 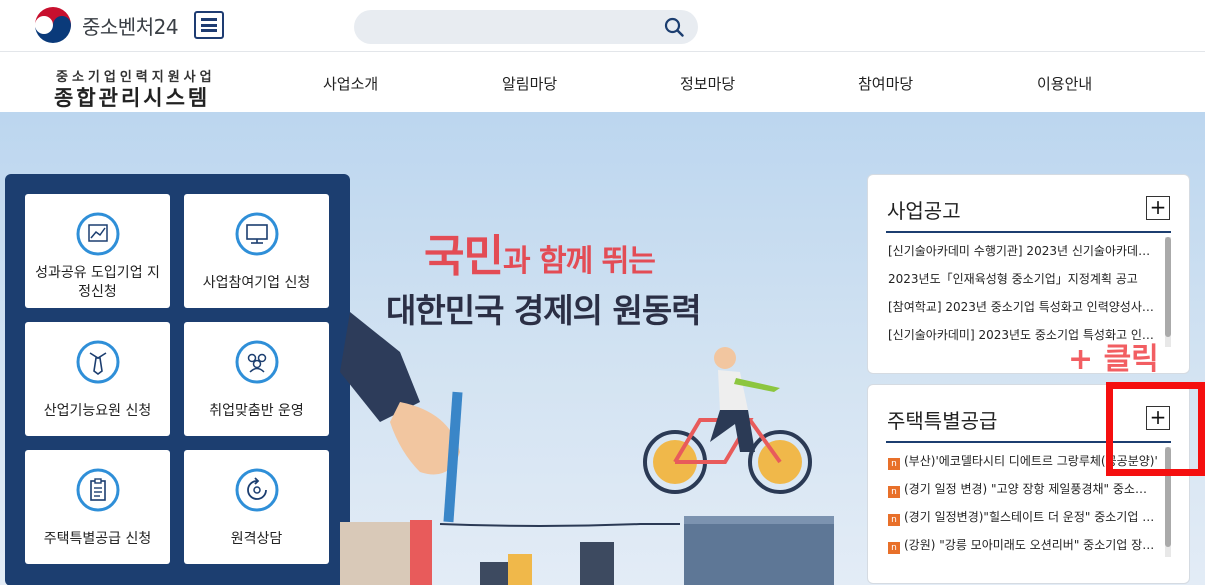 I want to click on click-annotation-box, so click(x=1155, y=429).